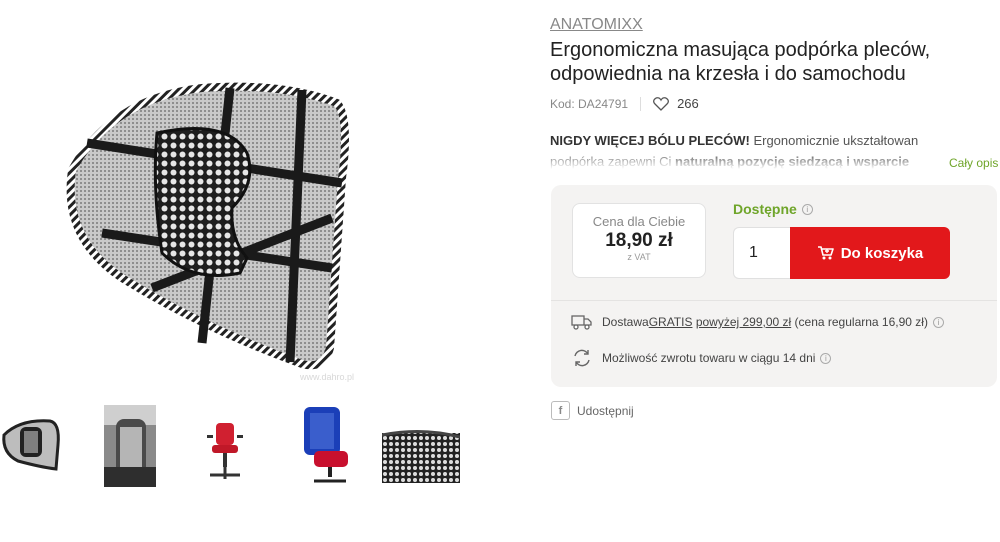  I want to click on full-description-link: Cały opis, so click(973, 163).